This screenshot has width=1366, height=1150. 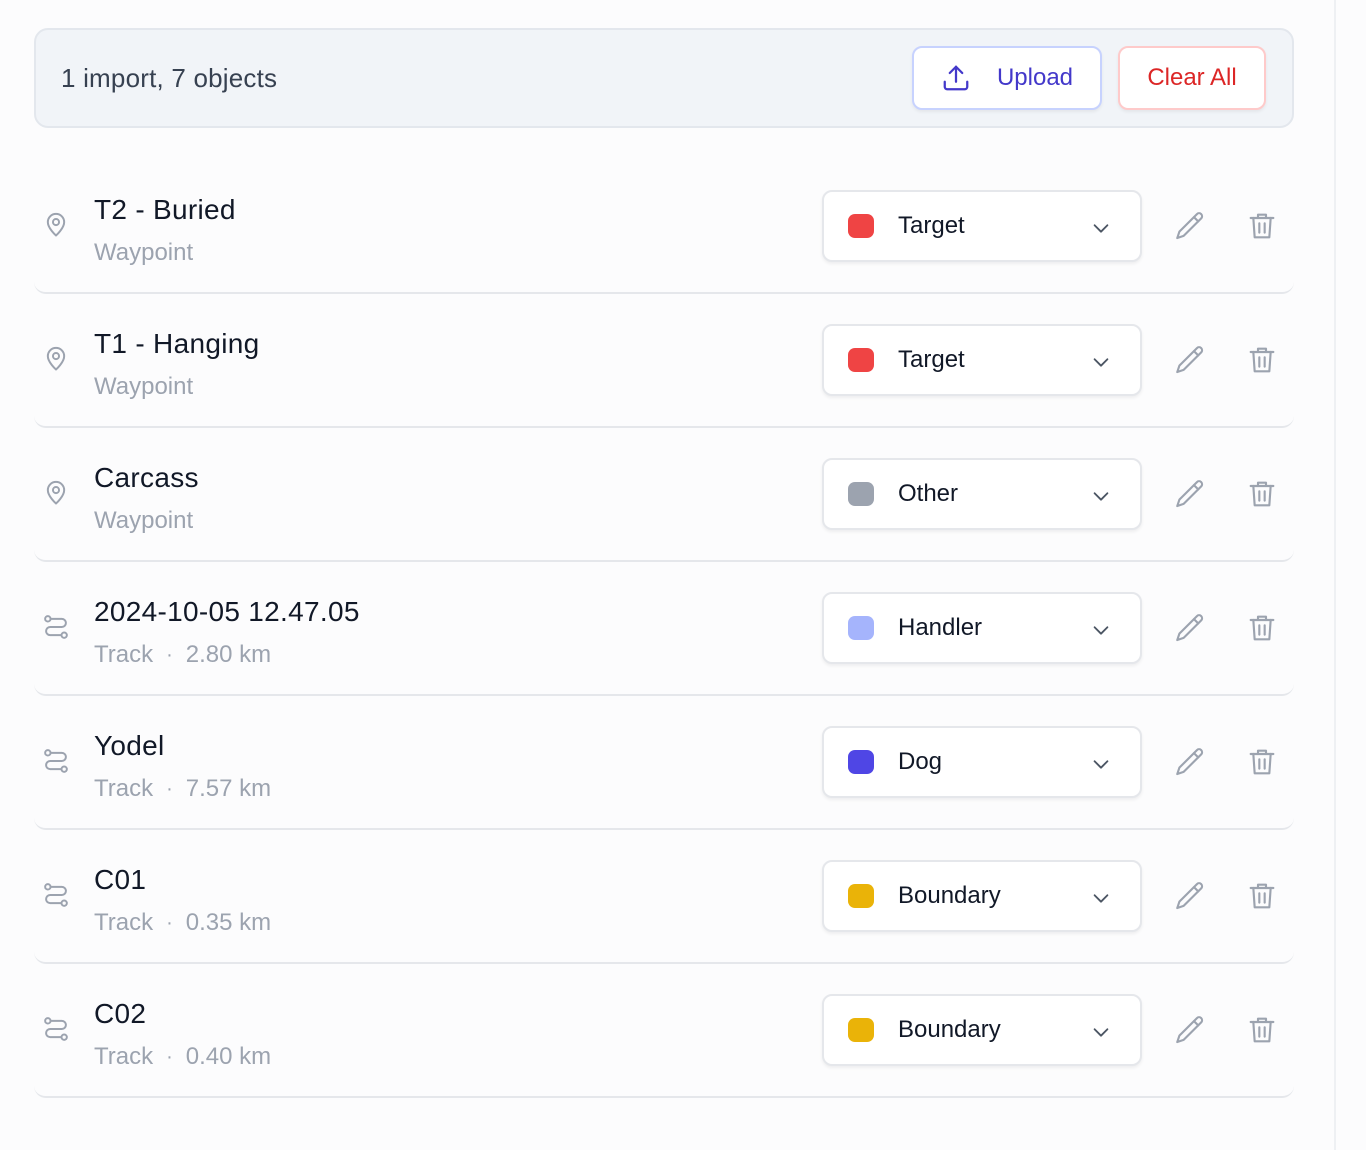 I want to click on list-item-2: T1 - Hanging Waypoint Target, so click(x=664, y=361).